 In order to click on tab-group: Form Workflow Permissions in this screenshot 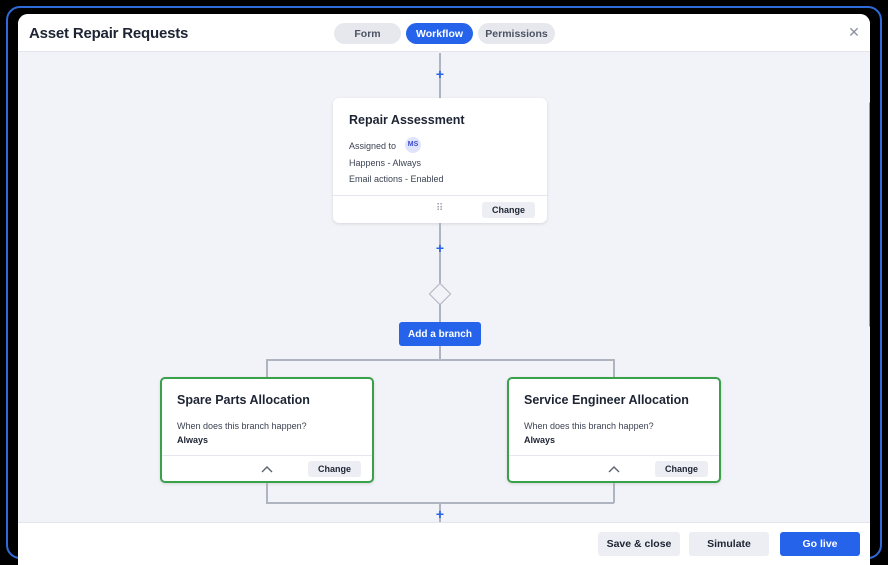, I will do `click(444, 33)`.